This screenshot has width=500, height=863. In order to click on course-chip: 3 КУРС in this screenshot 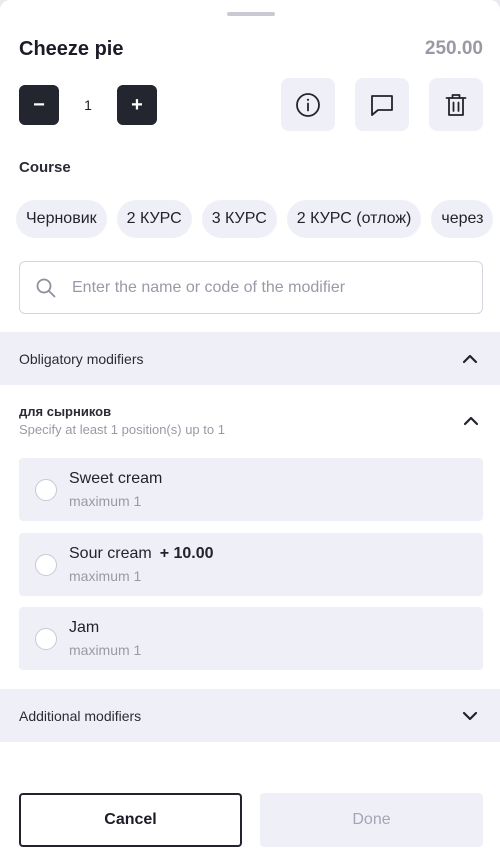, I will do `click(239, 219)`.